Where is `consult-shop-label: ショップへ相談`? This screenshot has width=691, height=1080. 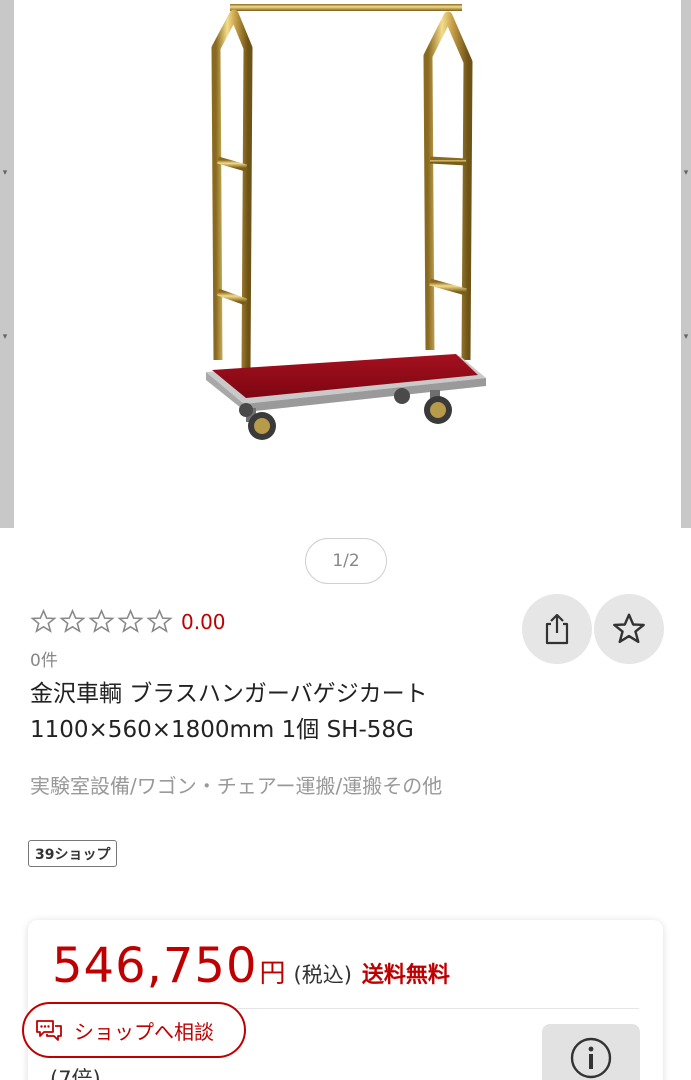 consult-shop-label: ショップへ相談 is located at coordinates (144, 1031).